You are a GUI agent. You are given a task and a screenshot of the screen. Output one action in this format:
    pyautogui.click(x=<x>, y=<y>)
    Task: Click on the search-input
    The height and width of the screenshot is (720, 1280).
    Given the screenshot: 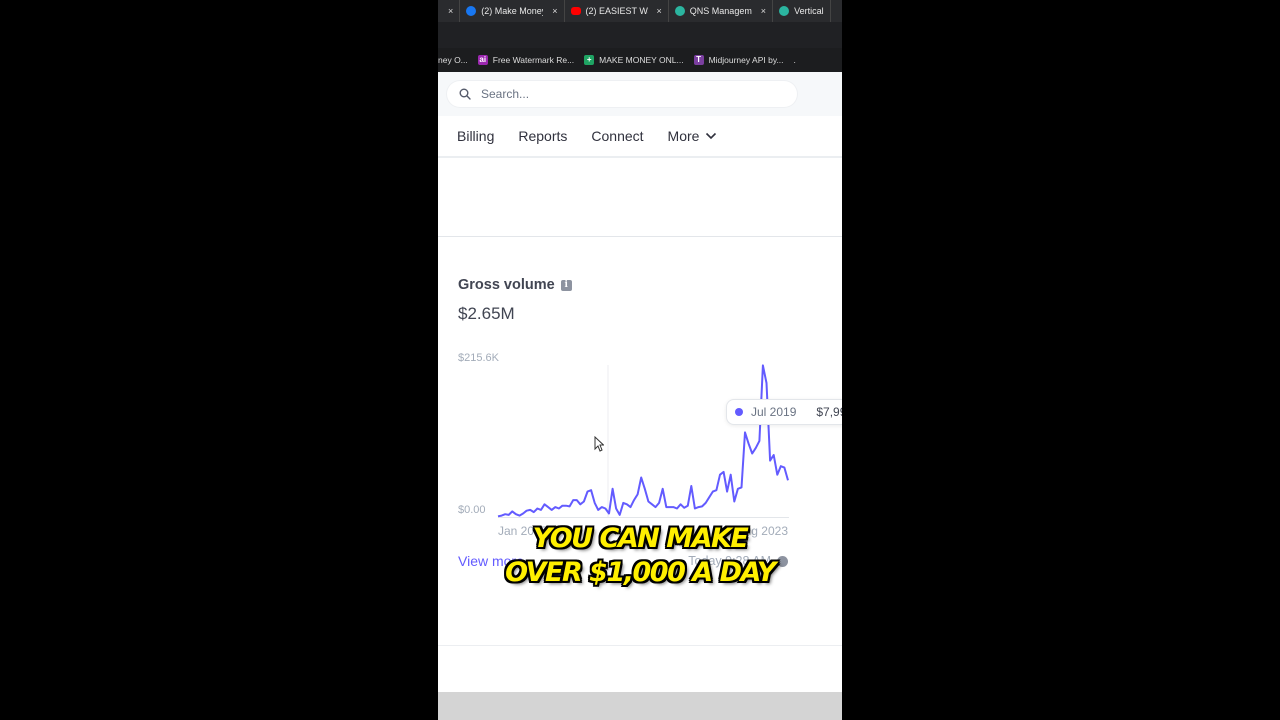 What is the action you would take?
    pyautogui.click(x=621, y=94)
    